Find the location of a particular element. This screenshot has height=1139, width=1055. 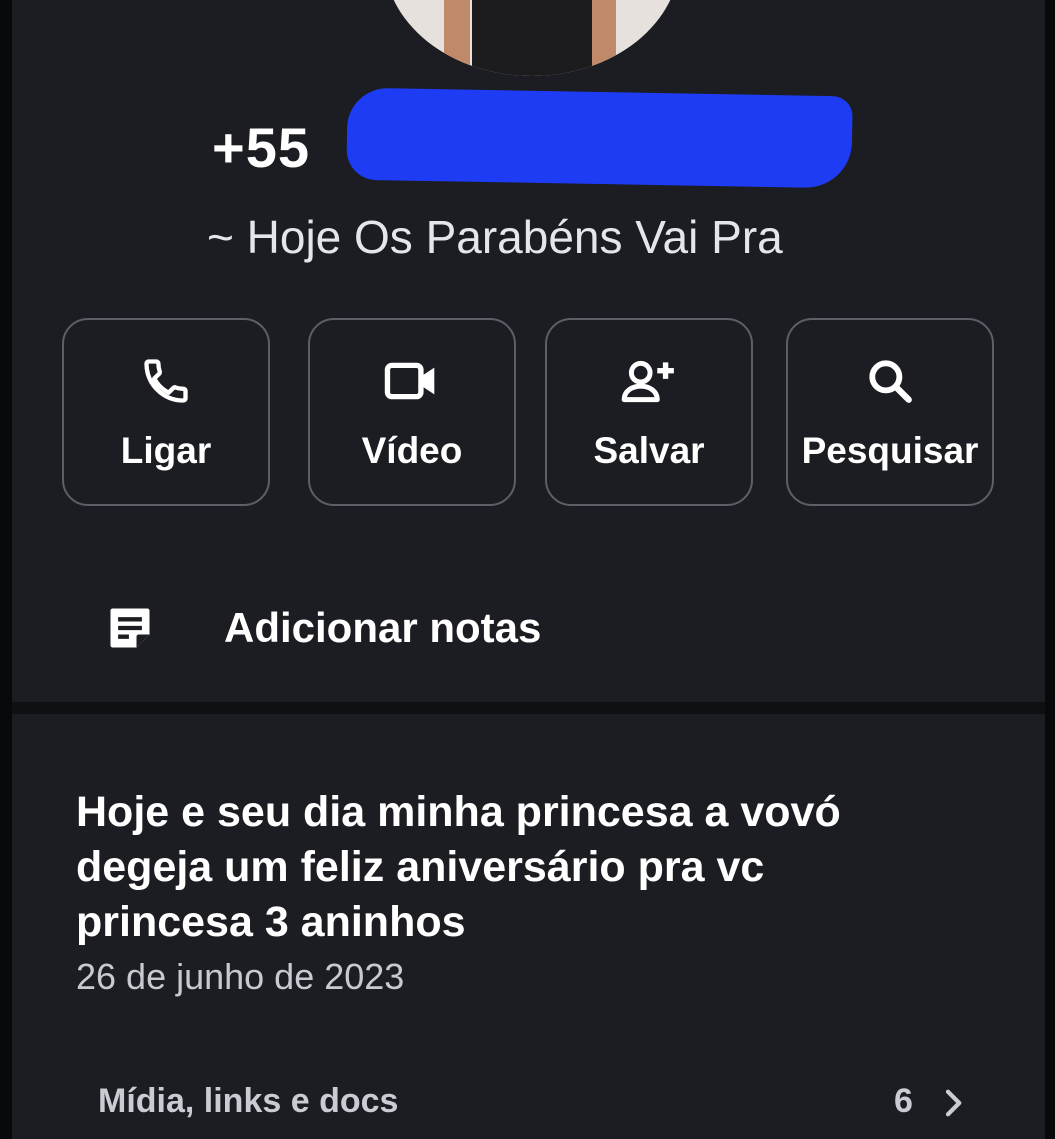

phone-icon is located at coordinates (166, 381).